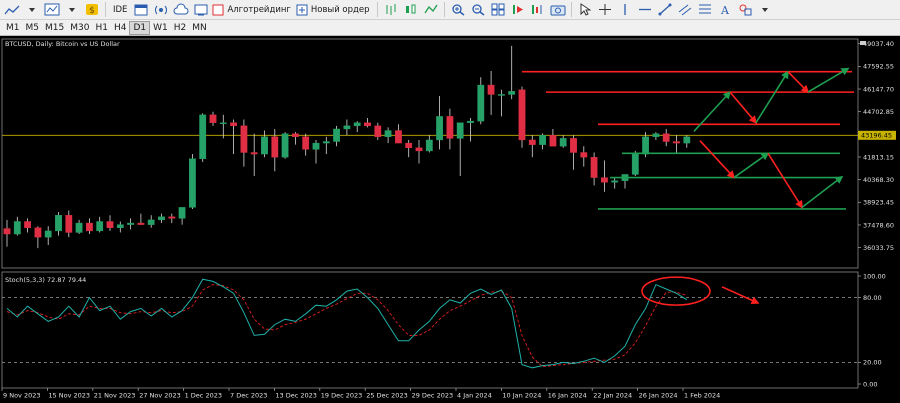 The image size is (900, 403). I want to click on line-icon, so click(431, 10).